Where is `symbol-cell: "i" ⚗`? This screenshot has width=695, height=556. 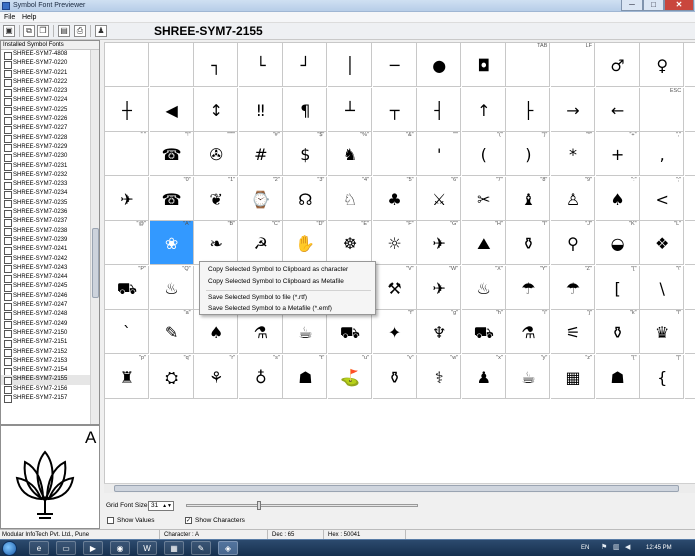
symbol-cell: "i" ⚗ is located at coordinates (528, 332).